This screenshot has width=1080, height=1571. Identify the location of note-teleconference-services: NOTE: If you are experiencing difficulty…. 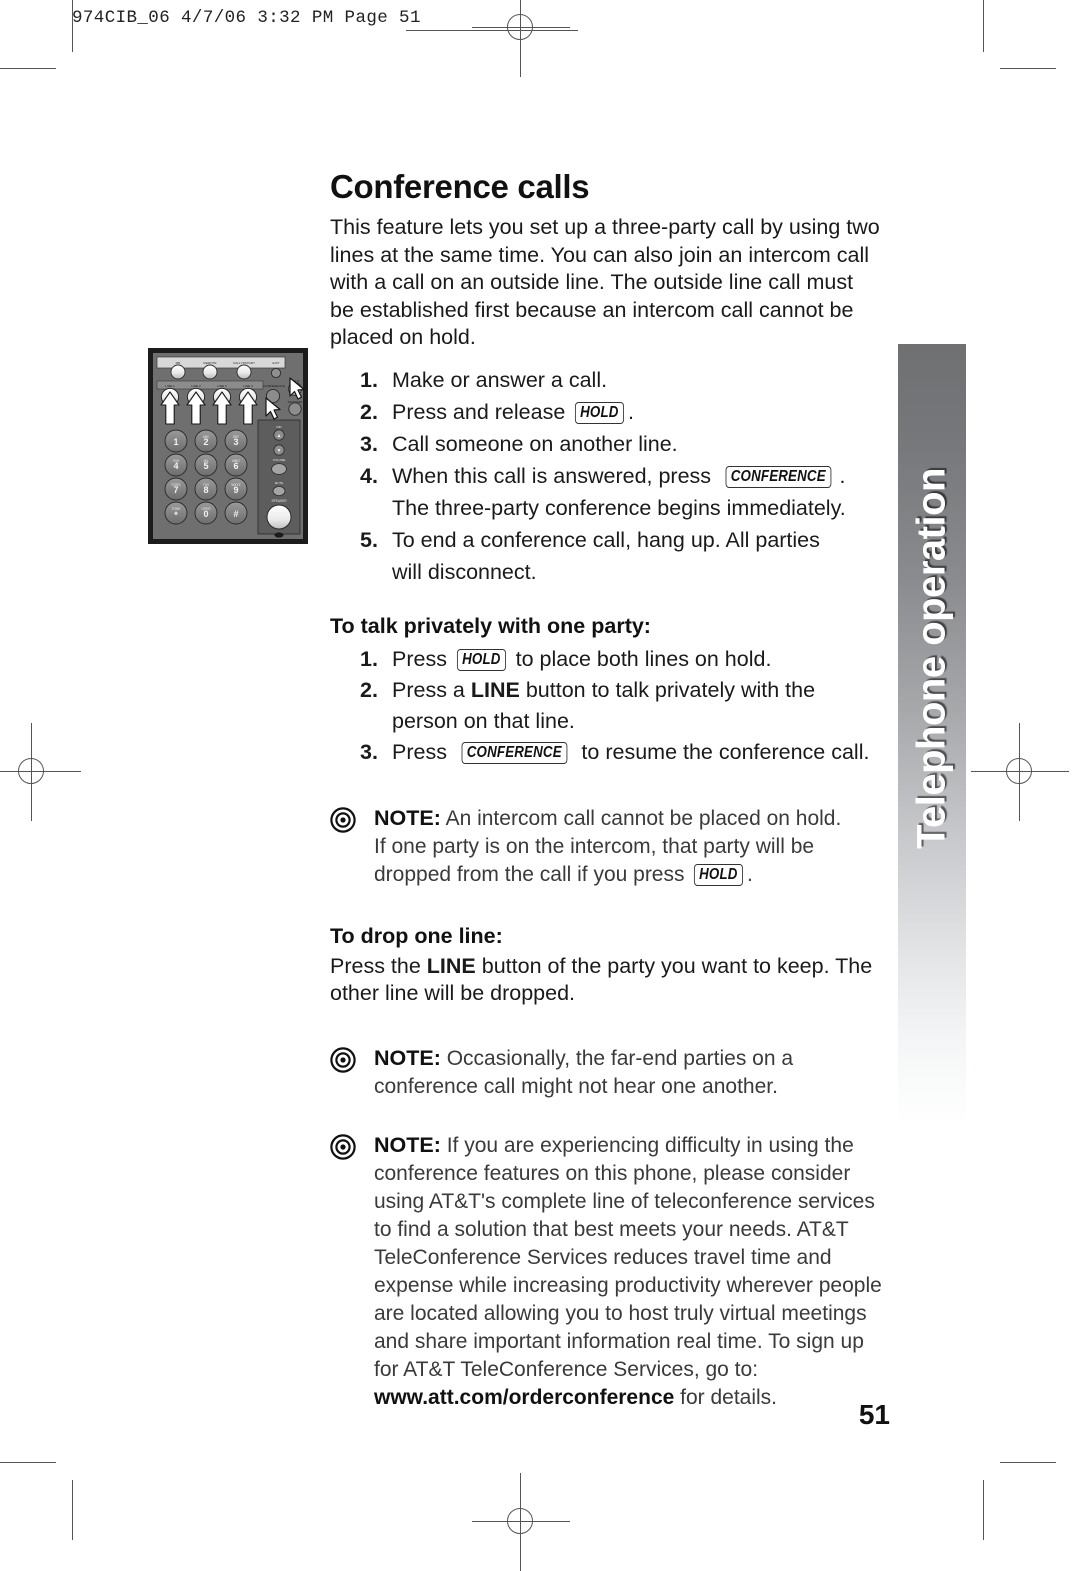
(606, 1271).